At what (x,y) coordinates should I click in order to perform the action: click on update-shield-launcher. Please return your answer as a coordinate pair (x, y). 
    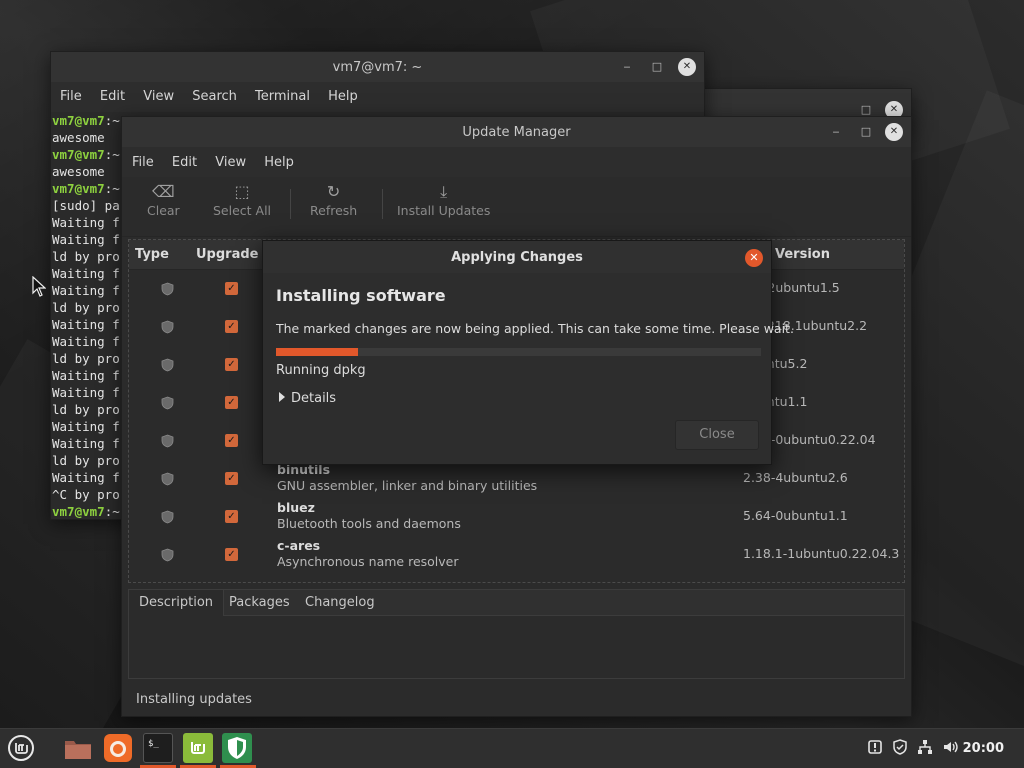
    Looking at the image, I should click on (237, 748).